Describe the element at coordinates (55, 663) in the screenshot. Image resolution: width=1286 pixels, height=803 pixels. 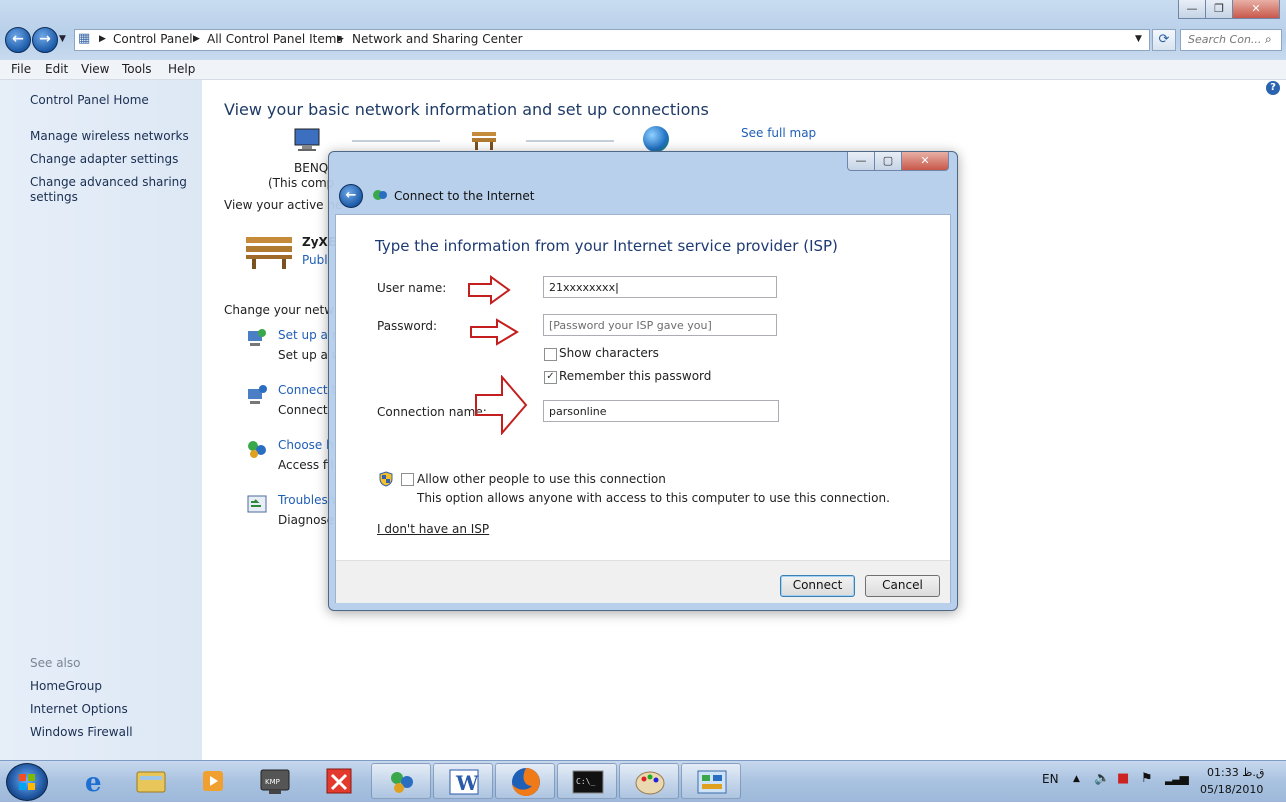
I see `see-also-label: See also` at that location.